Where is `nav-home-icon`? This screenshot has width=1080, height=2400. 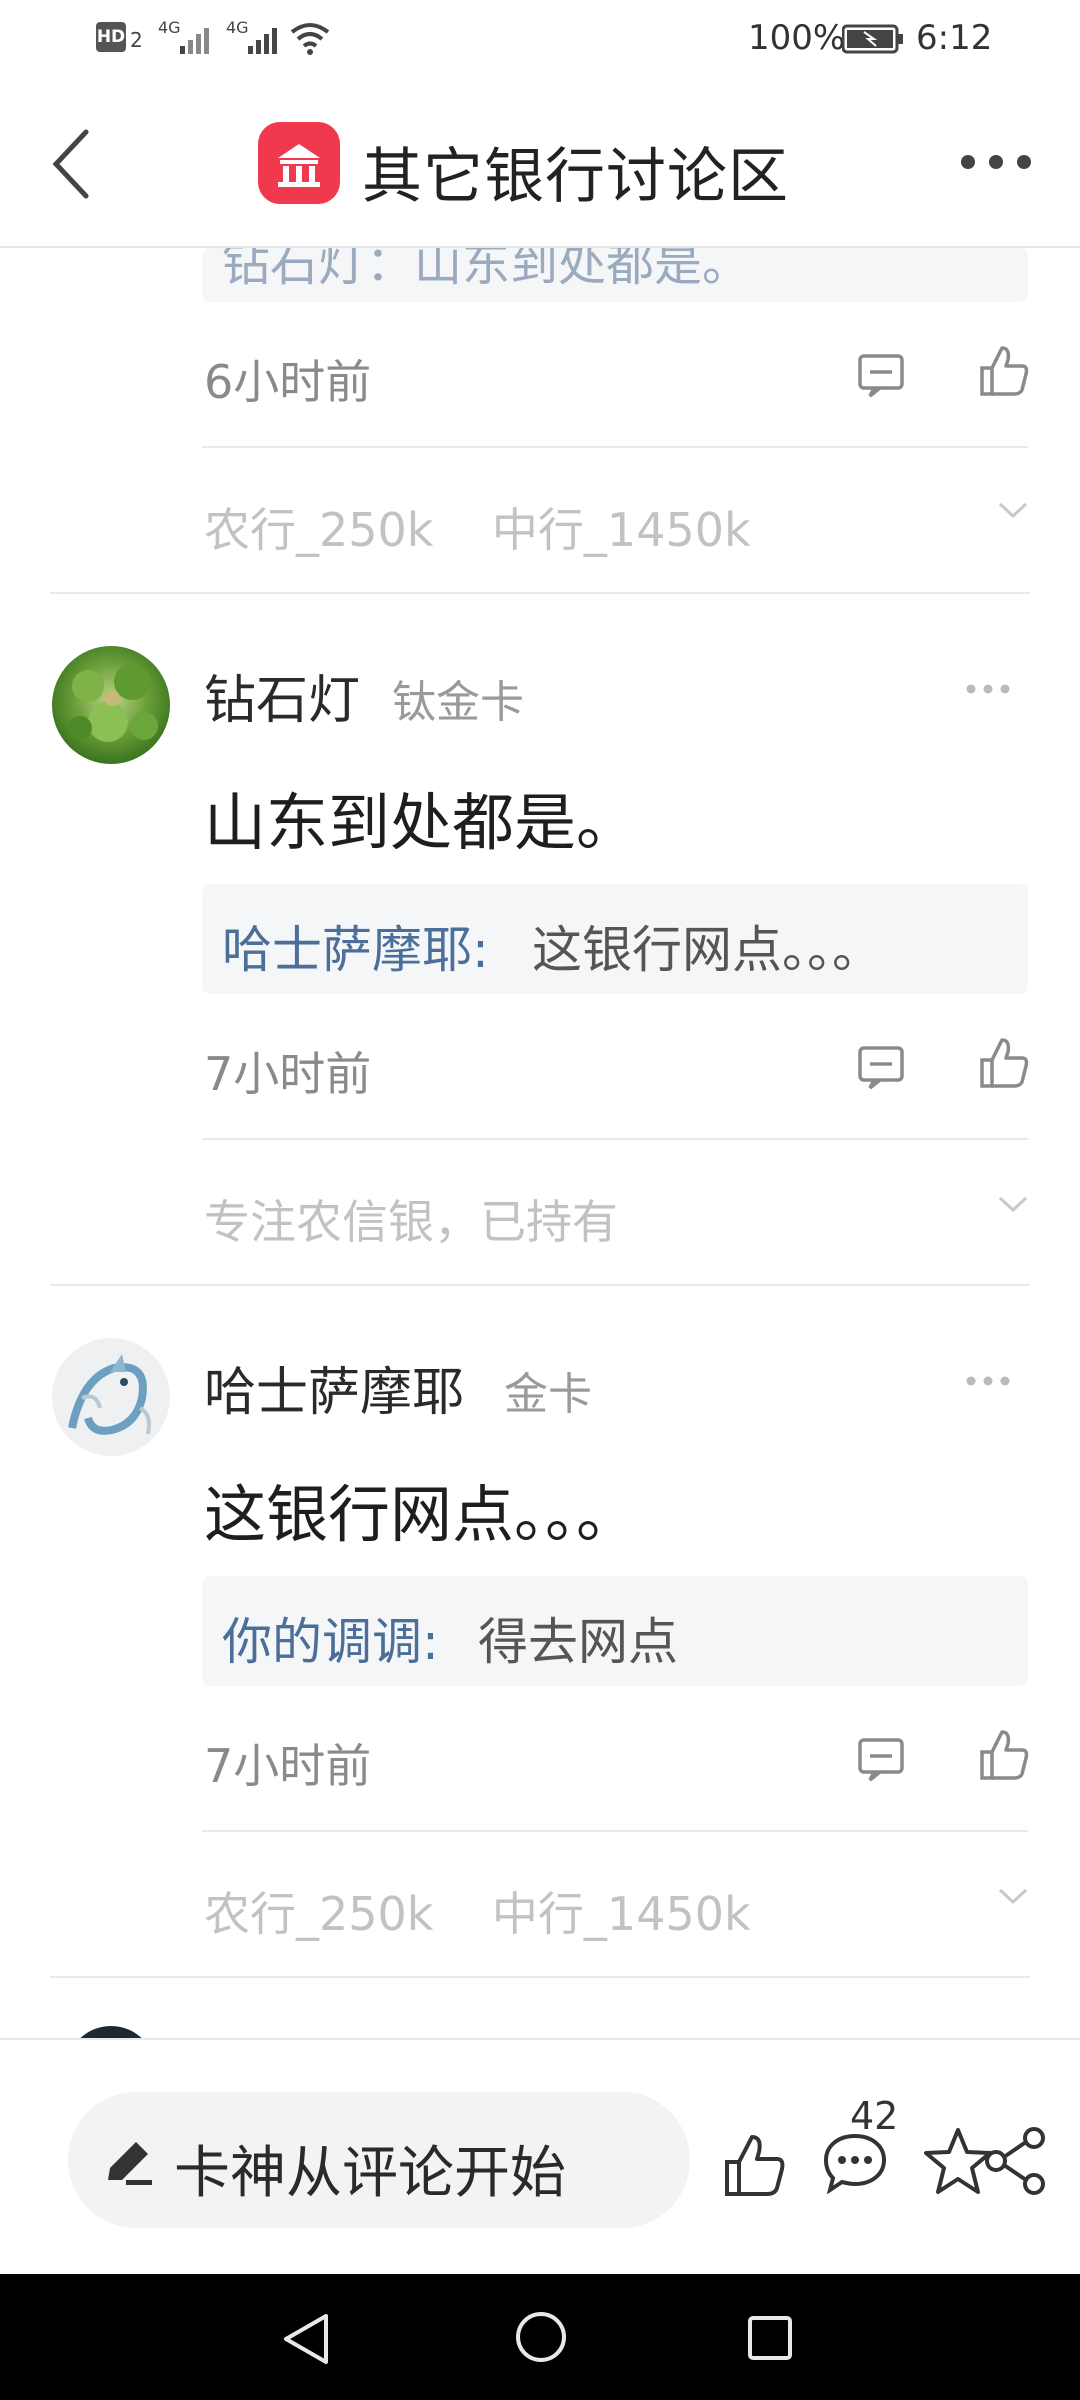 nav-home-icon is located at coordinates (541, 2337).